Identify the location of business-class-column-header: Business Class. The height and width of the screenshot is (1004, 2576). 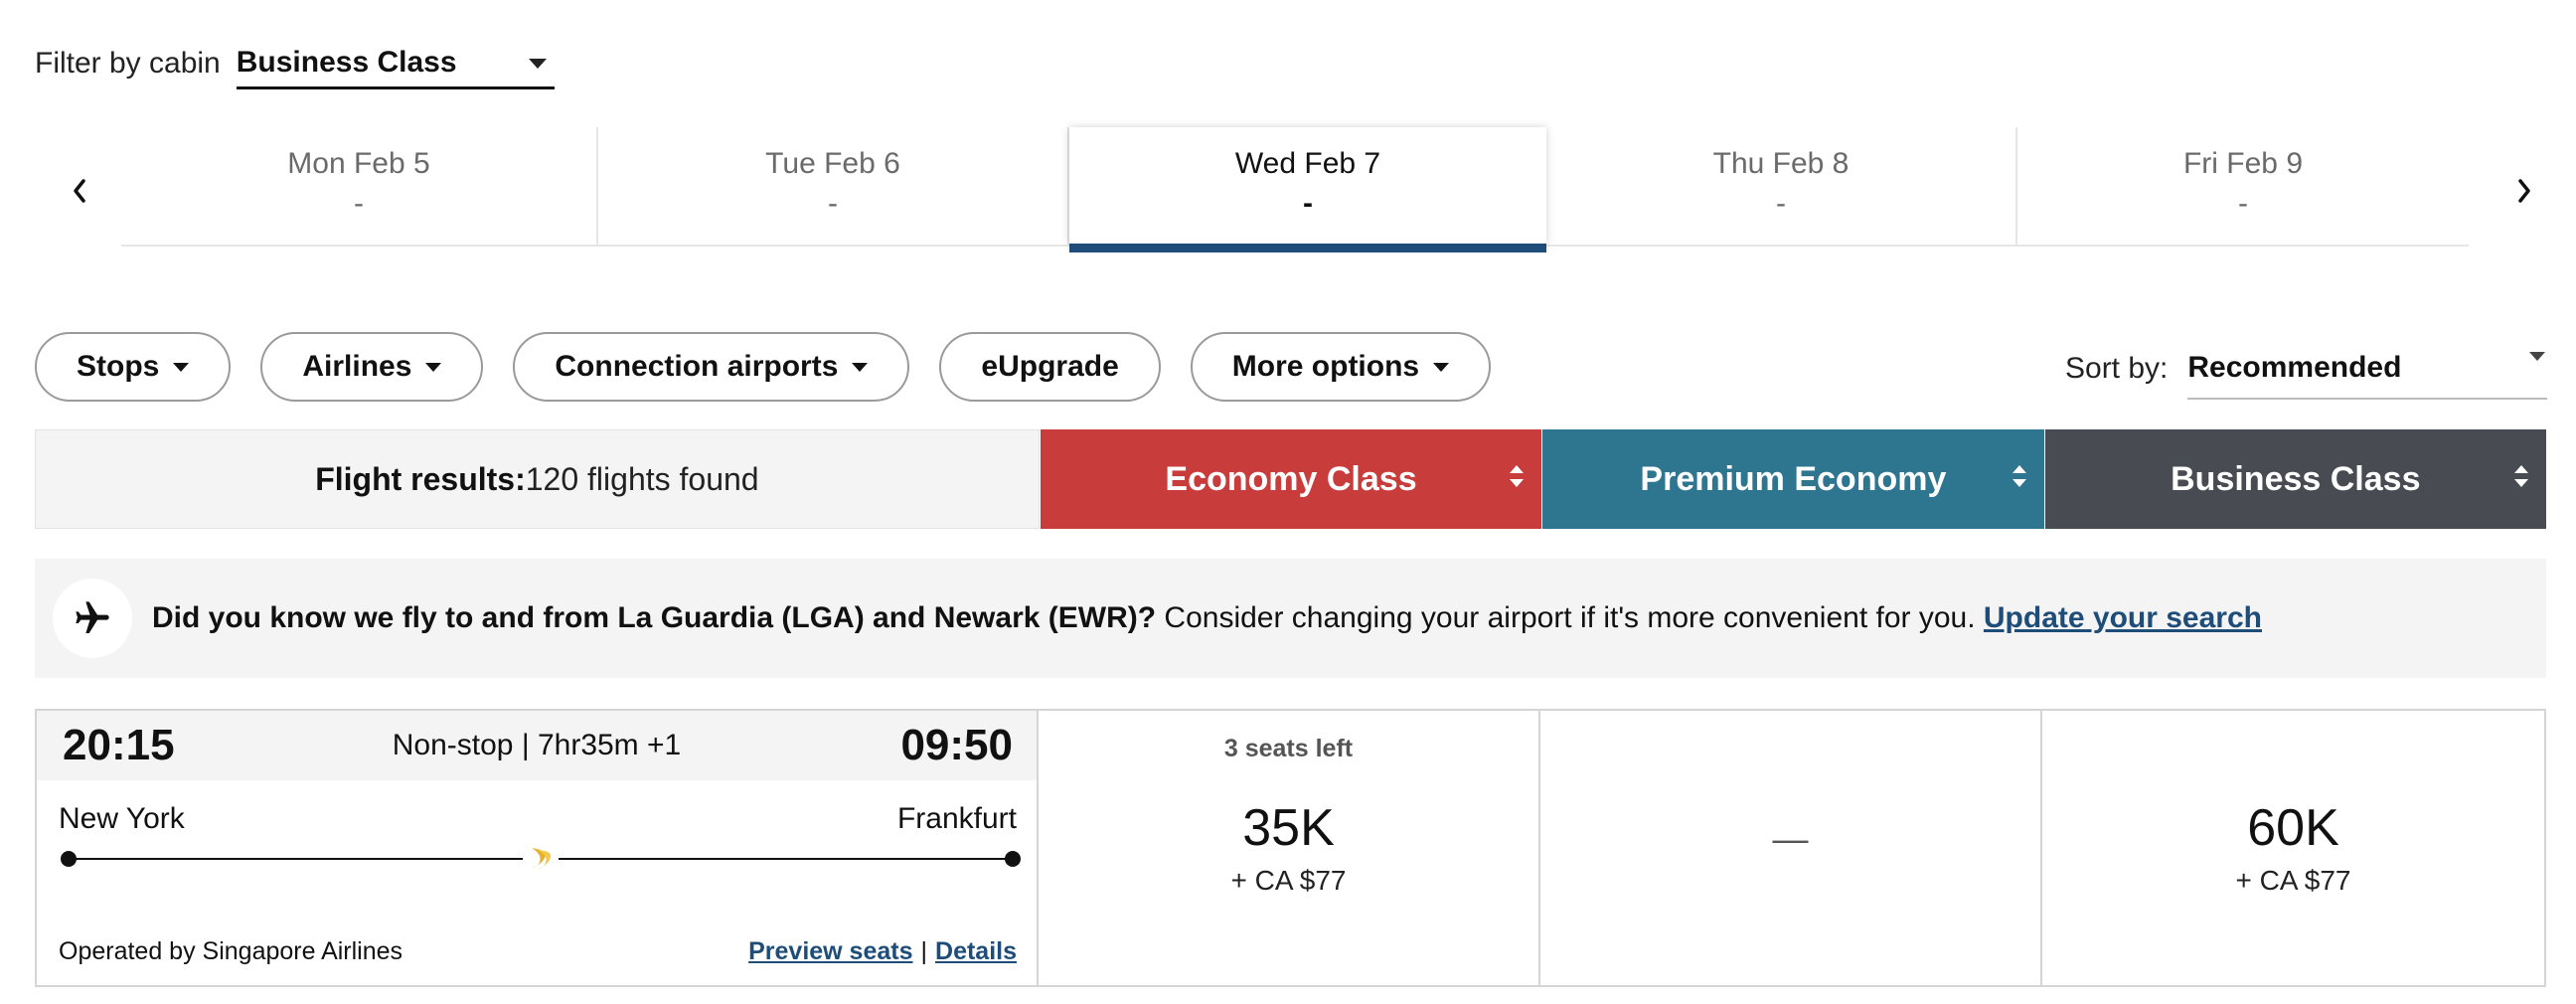
(2295, 479).